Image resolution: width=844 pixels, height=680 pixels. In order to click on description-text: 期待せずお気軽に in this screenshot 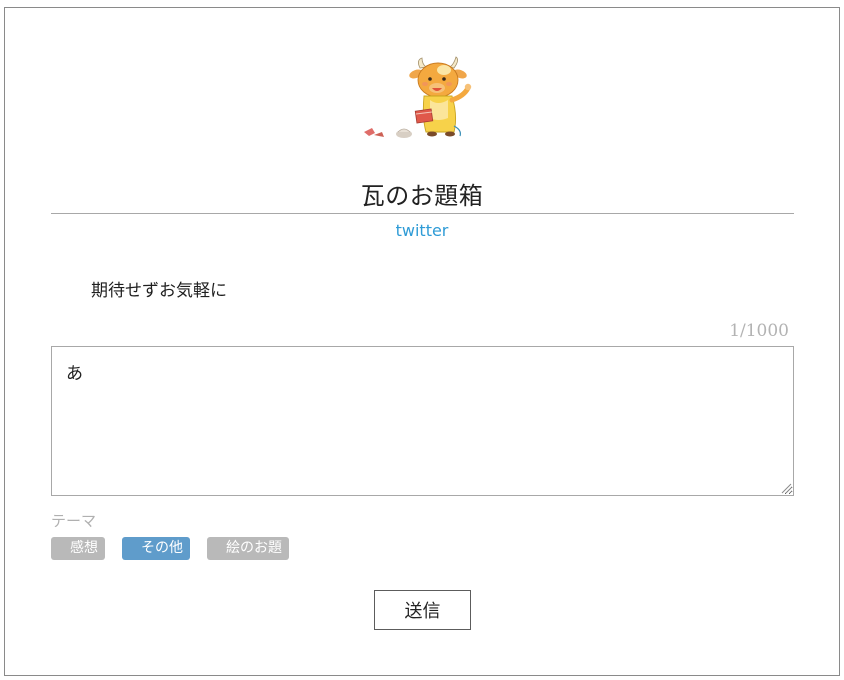, I will do `click(159, 291)`.